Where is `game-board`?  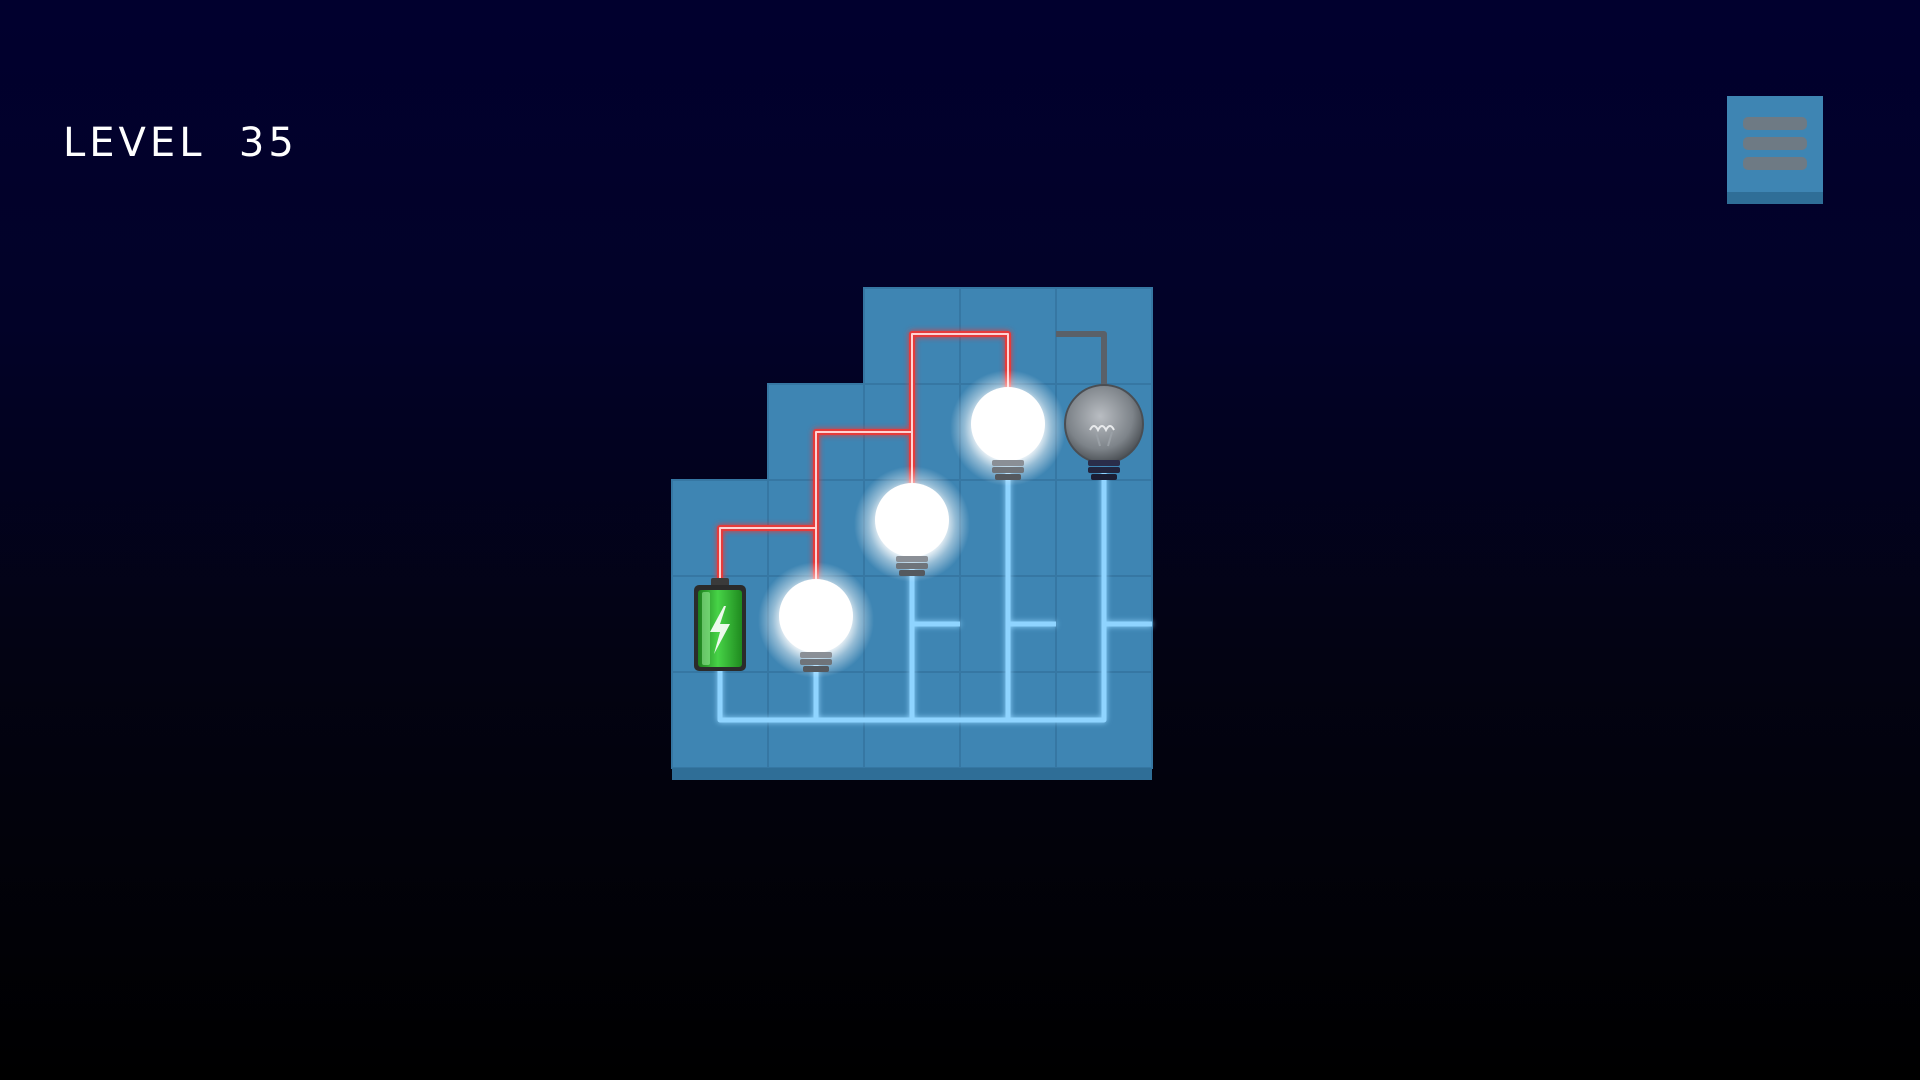 game-board is located at coordinates (912, 533).